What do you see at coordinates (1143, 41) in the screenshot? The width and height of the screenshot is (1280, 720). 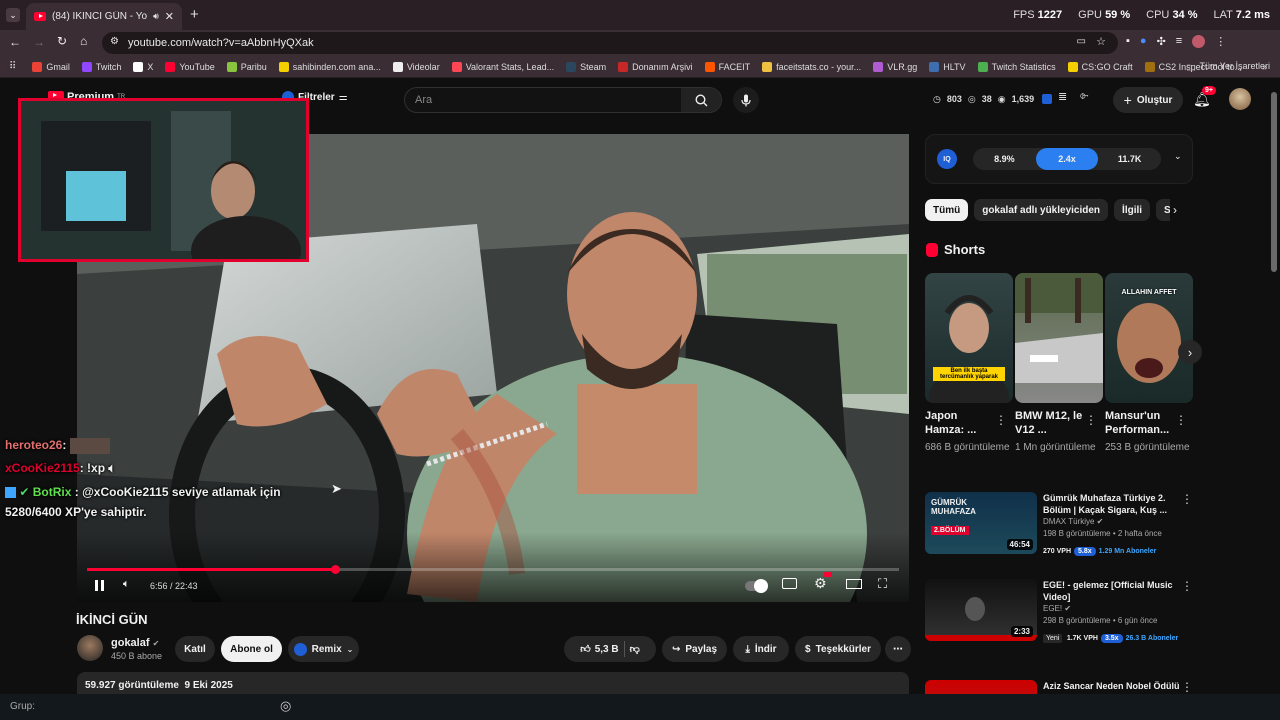 I see `extension-blue-icon: ●` at bounding box center [1143, 41].